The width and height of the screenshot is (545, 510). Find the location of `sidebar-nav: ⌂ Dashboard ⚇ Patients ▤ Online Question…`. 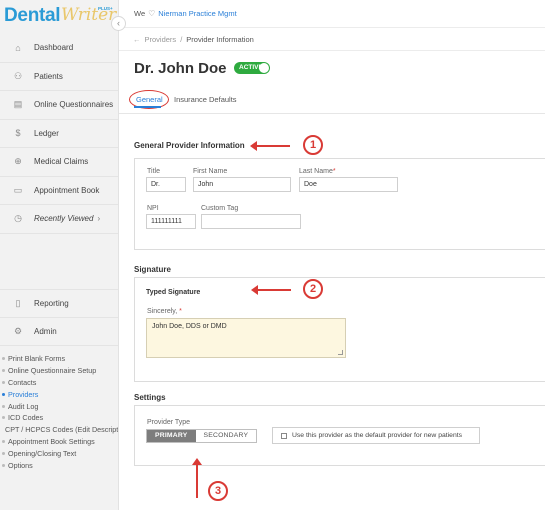

sidebar-nav: ⌂ Dashboard ⚇ Patients ▤ Online Question… is located at coordinates (59, 134).